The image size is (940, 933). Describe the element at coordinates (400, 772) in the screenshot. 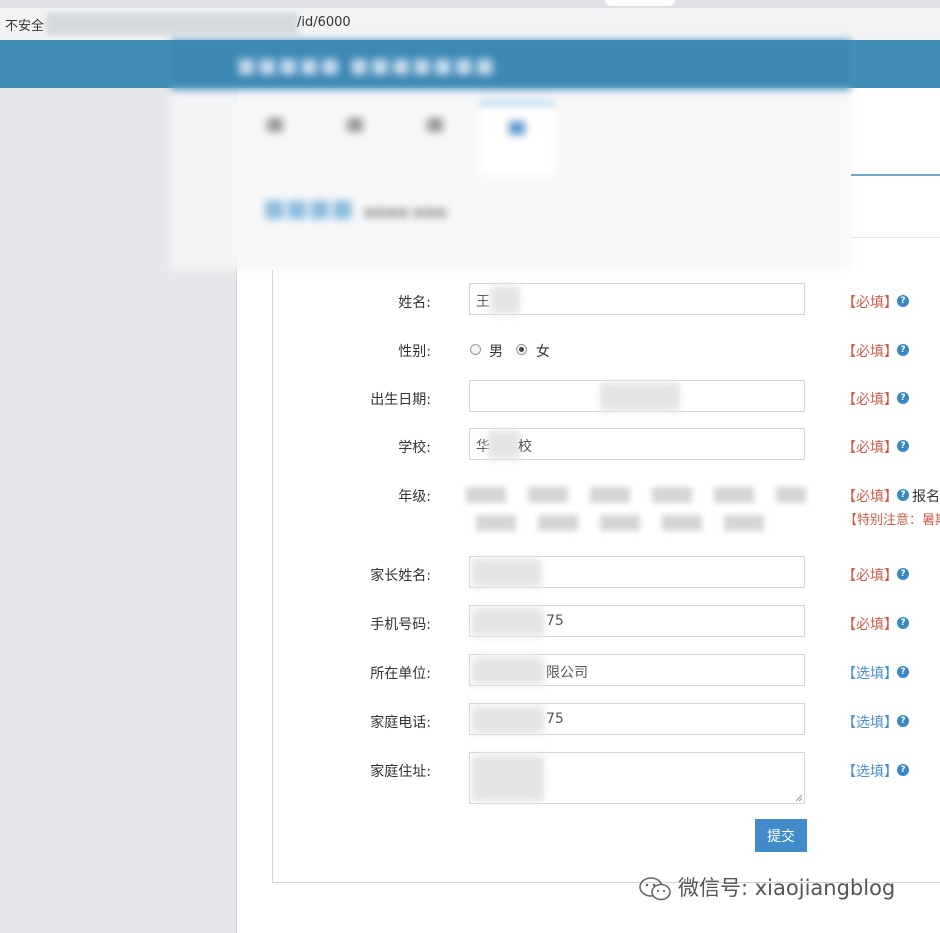

I see `address-label: 家庭住址:` at that location.